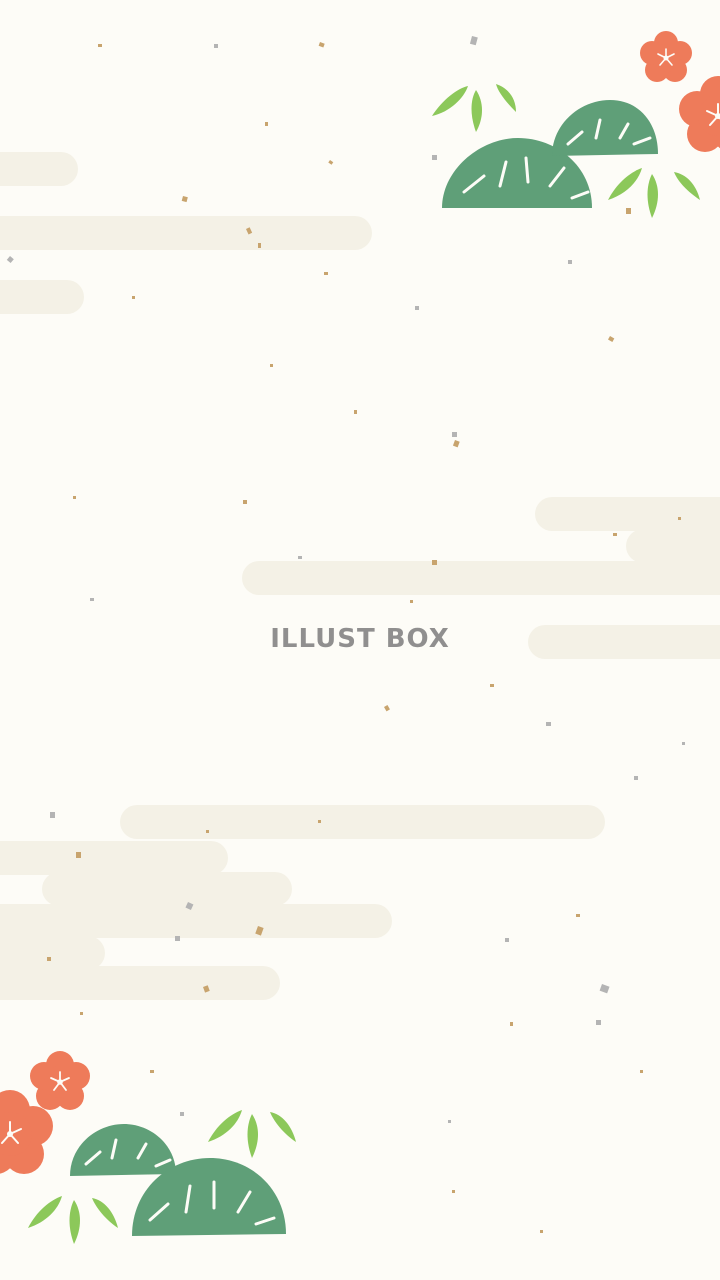 This screenshot has width=720, height=1280. Describe the element at coordinates (576, 124) in the screenshot. I see `top-right-decoration` at that location.